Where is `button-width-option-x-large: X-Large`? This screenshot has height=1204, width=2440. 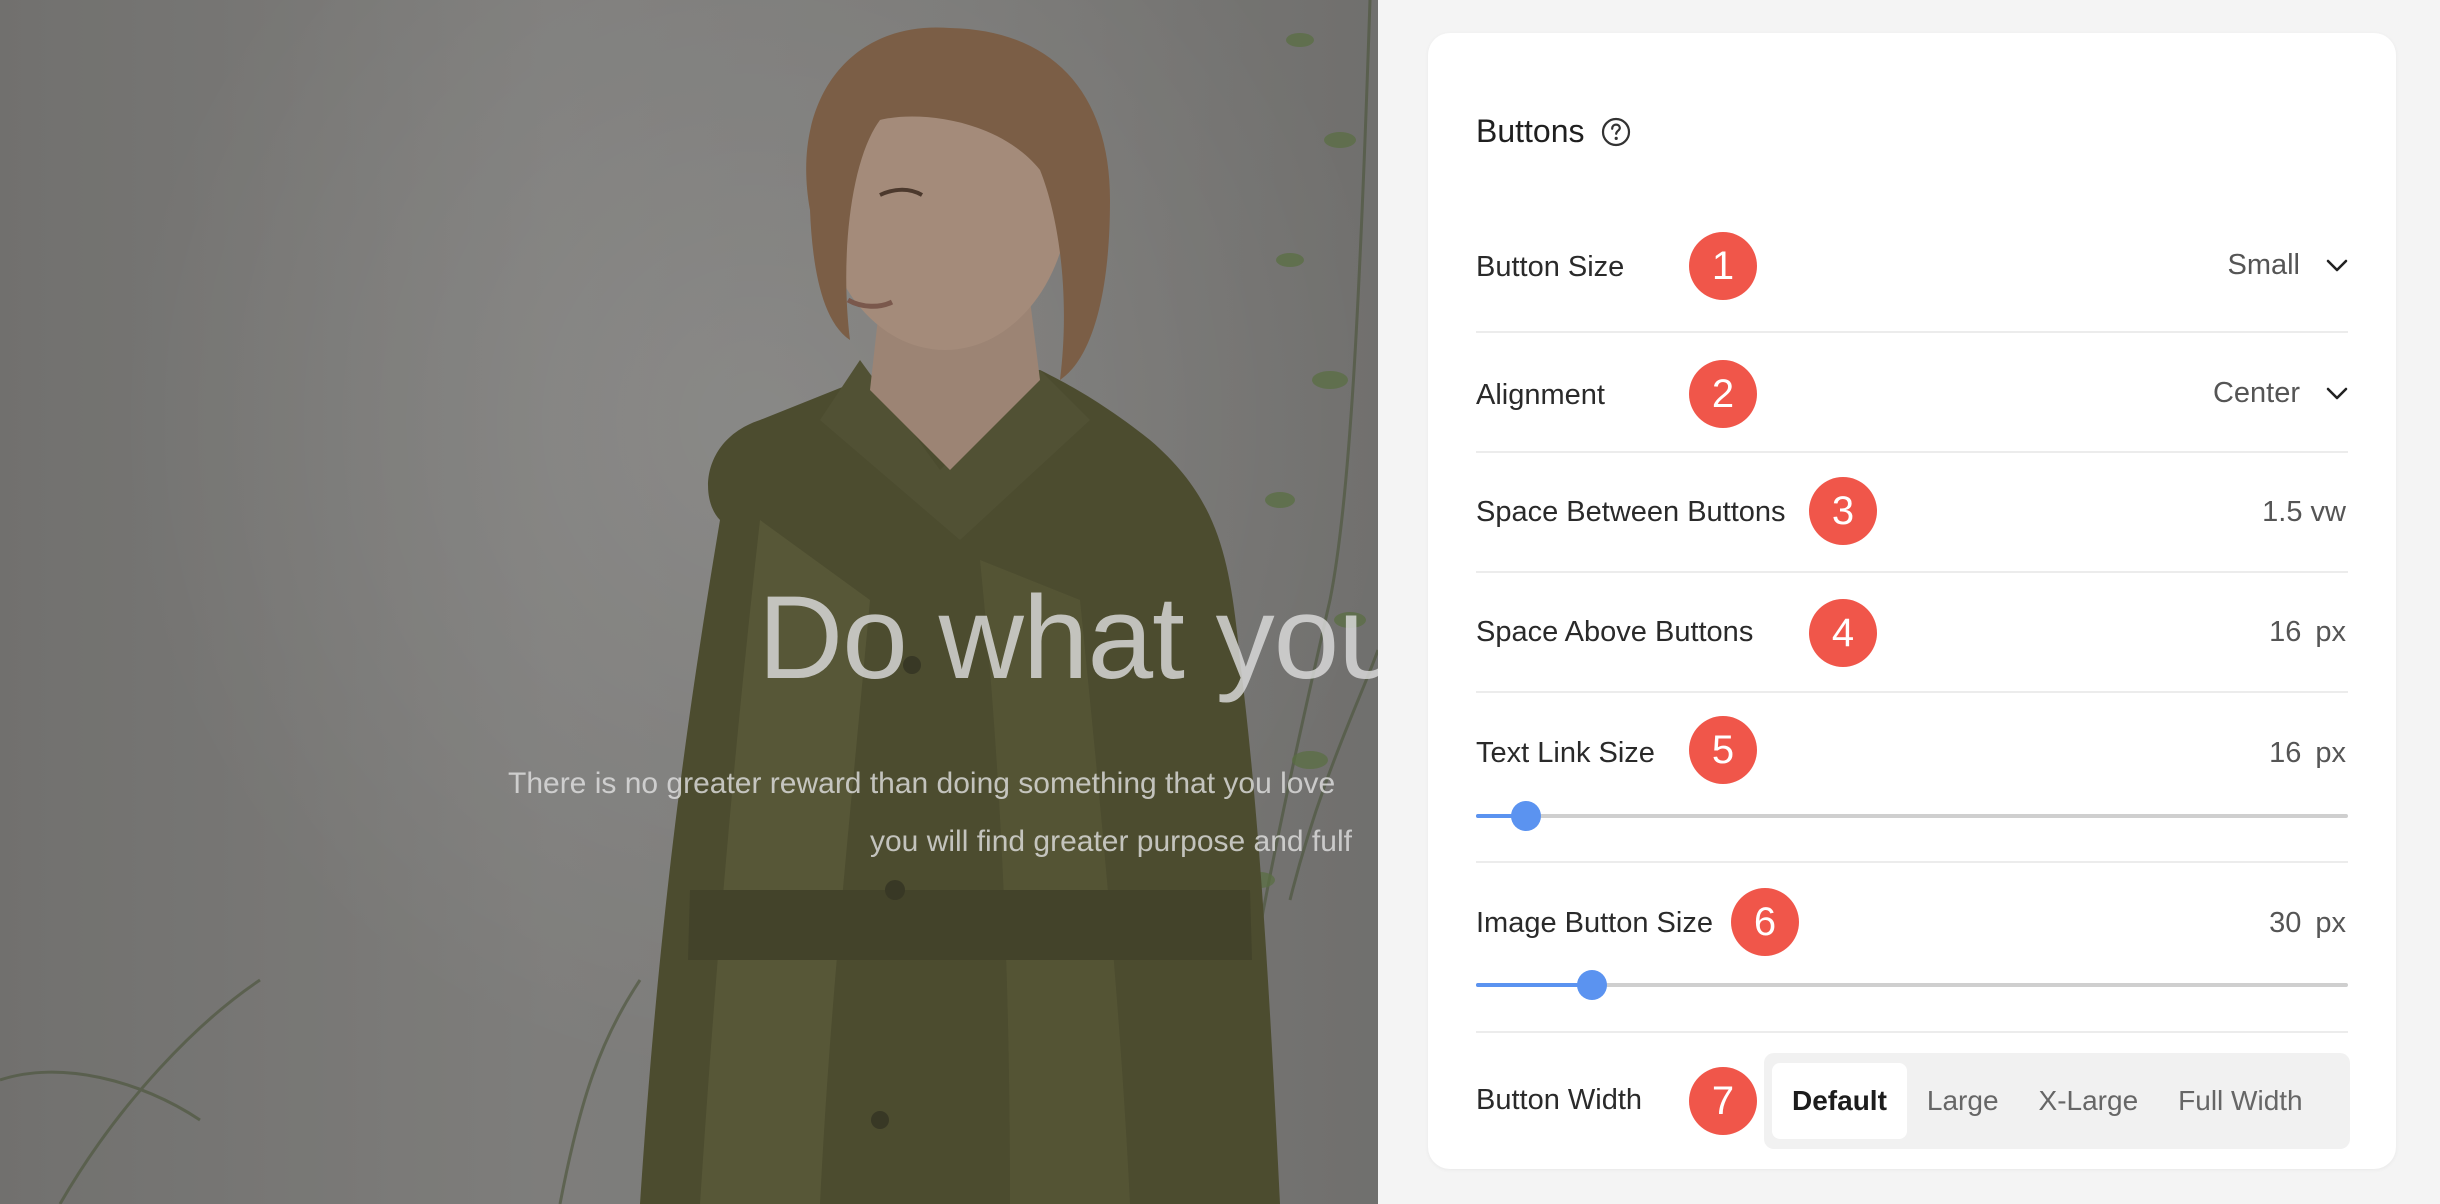 button-width-option-x-large: X-Large is located at coordinates (2089, 1101).